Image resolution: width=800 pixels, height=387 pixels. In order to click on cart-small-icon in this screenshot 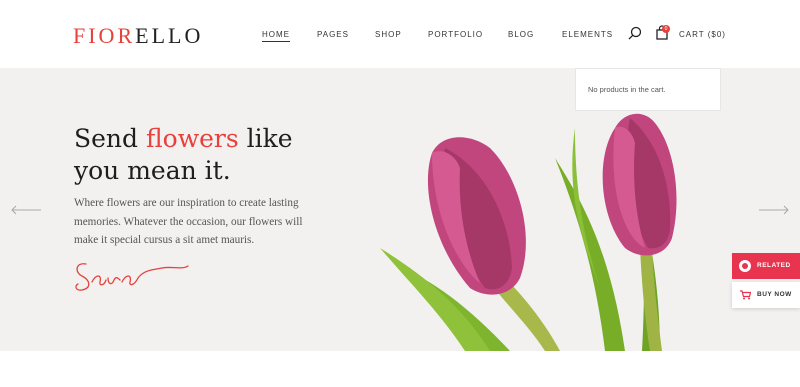, I will do `click(745, 295)`.